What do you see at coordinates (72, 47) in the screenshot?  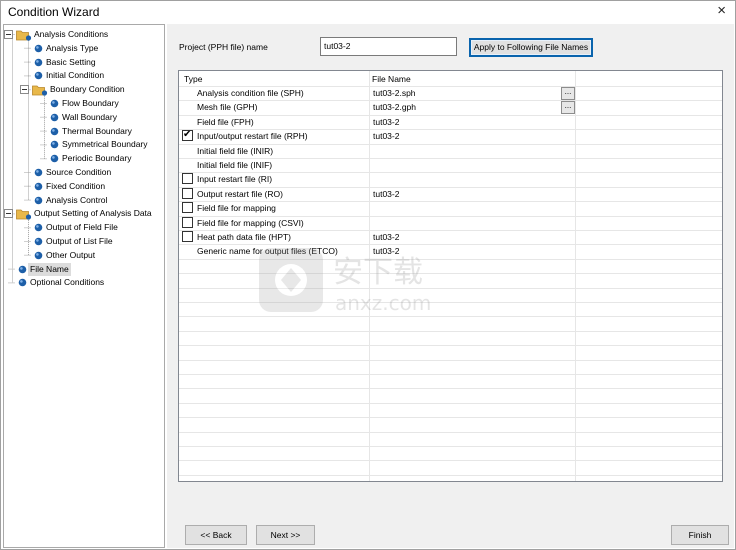 I see `tree-item-label: Analysis Type` at bounding box center [72, 47].